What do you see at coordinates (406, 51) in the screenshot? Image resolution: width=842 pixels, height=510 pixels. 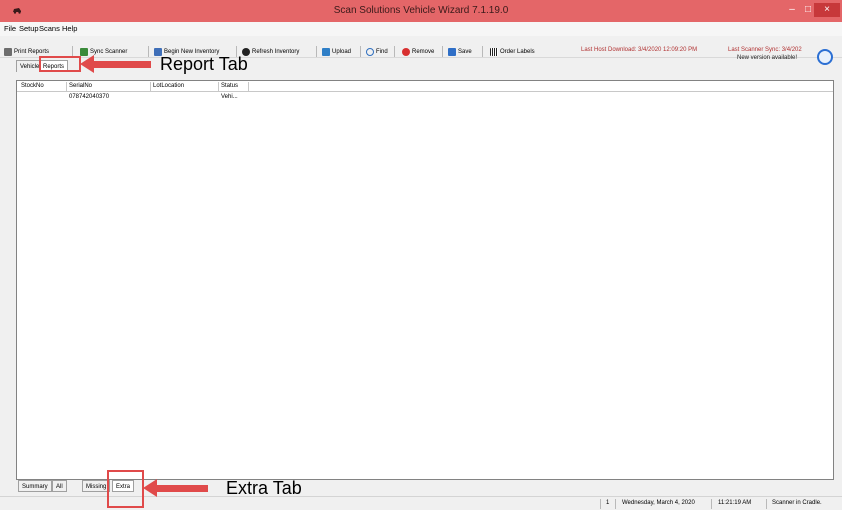 I see `remove-icon` at bounding box center [406, 51].